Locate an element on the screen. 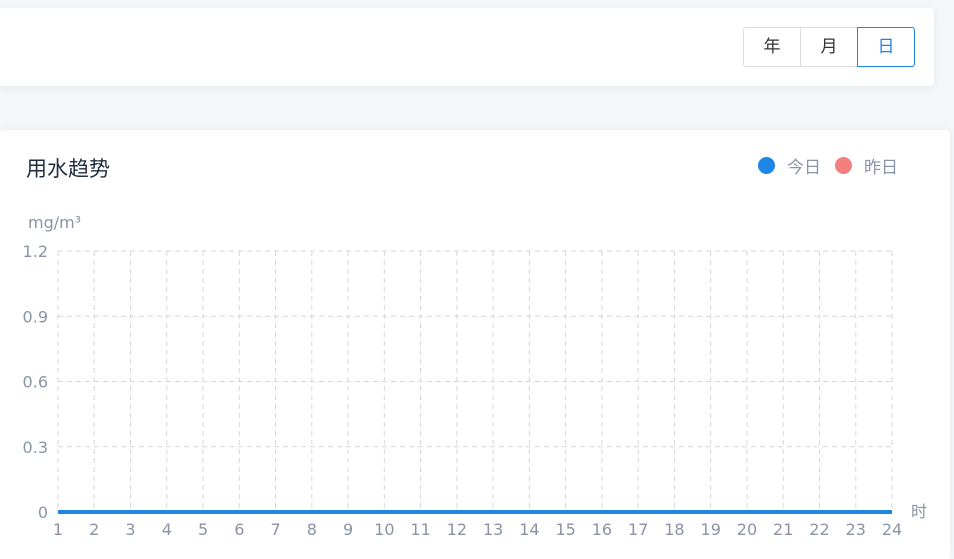  y-tick-label: 0.9 is located at coordinates (35, 316).